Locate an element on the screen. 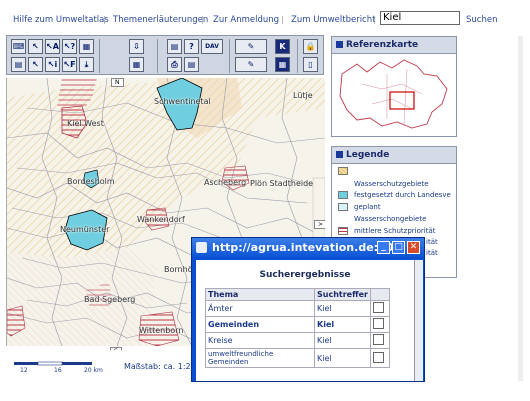 This screenshot has height=401, width=530. referenzkarte-panel: Referenzkarte is located at coordinates (394, 86).